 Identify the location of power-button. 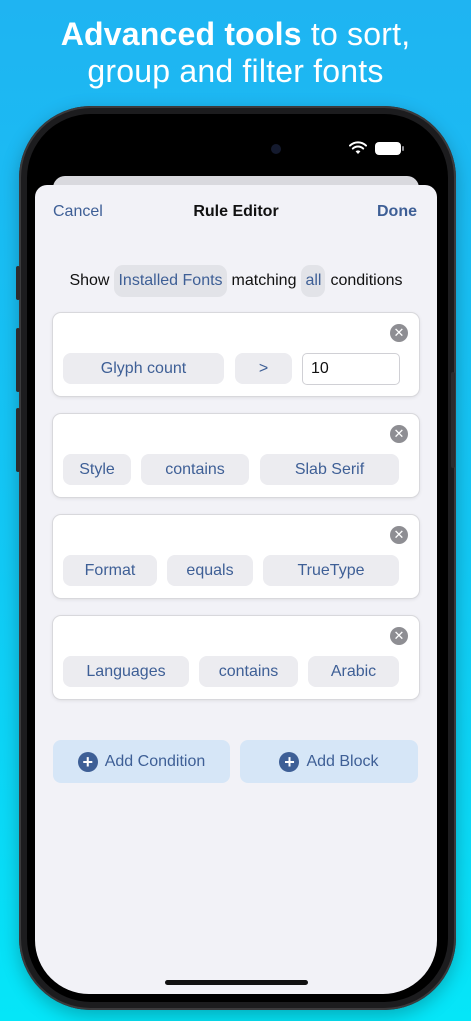
(453, 420).